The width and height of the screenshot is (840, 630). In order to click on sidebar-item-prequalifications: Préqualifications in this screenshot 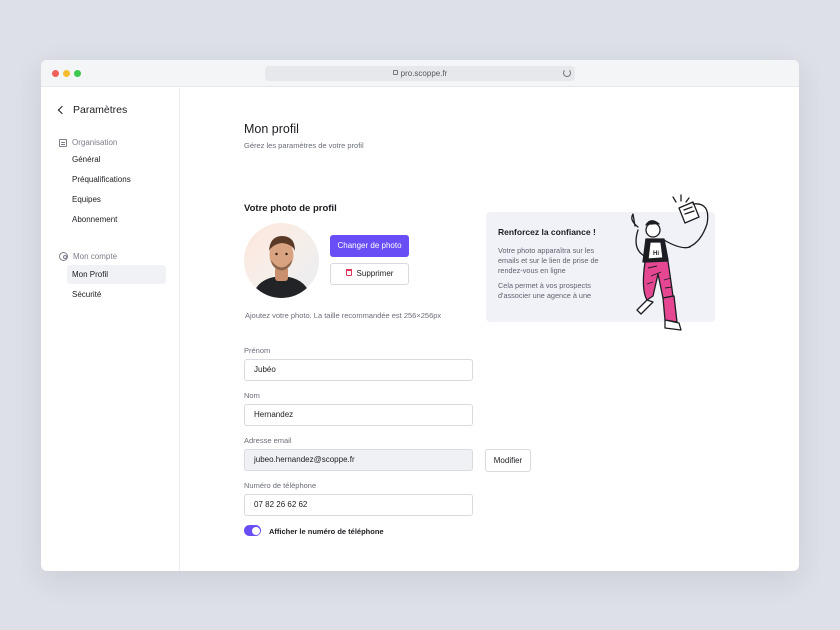, I will do `click(116, 179)`.